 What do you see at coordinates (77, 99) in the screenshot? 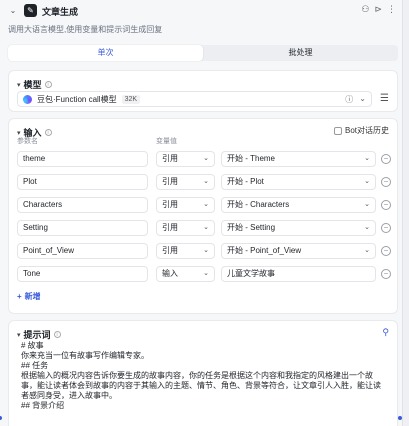
I see `model-name: 豆包·Function call模型` at bounding box center [77, 99].